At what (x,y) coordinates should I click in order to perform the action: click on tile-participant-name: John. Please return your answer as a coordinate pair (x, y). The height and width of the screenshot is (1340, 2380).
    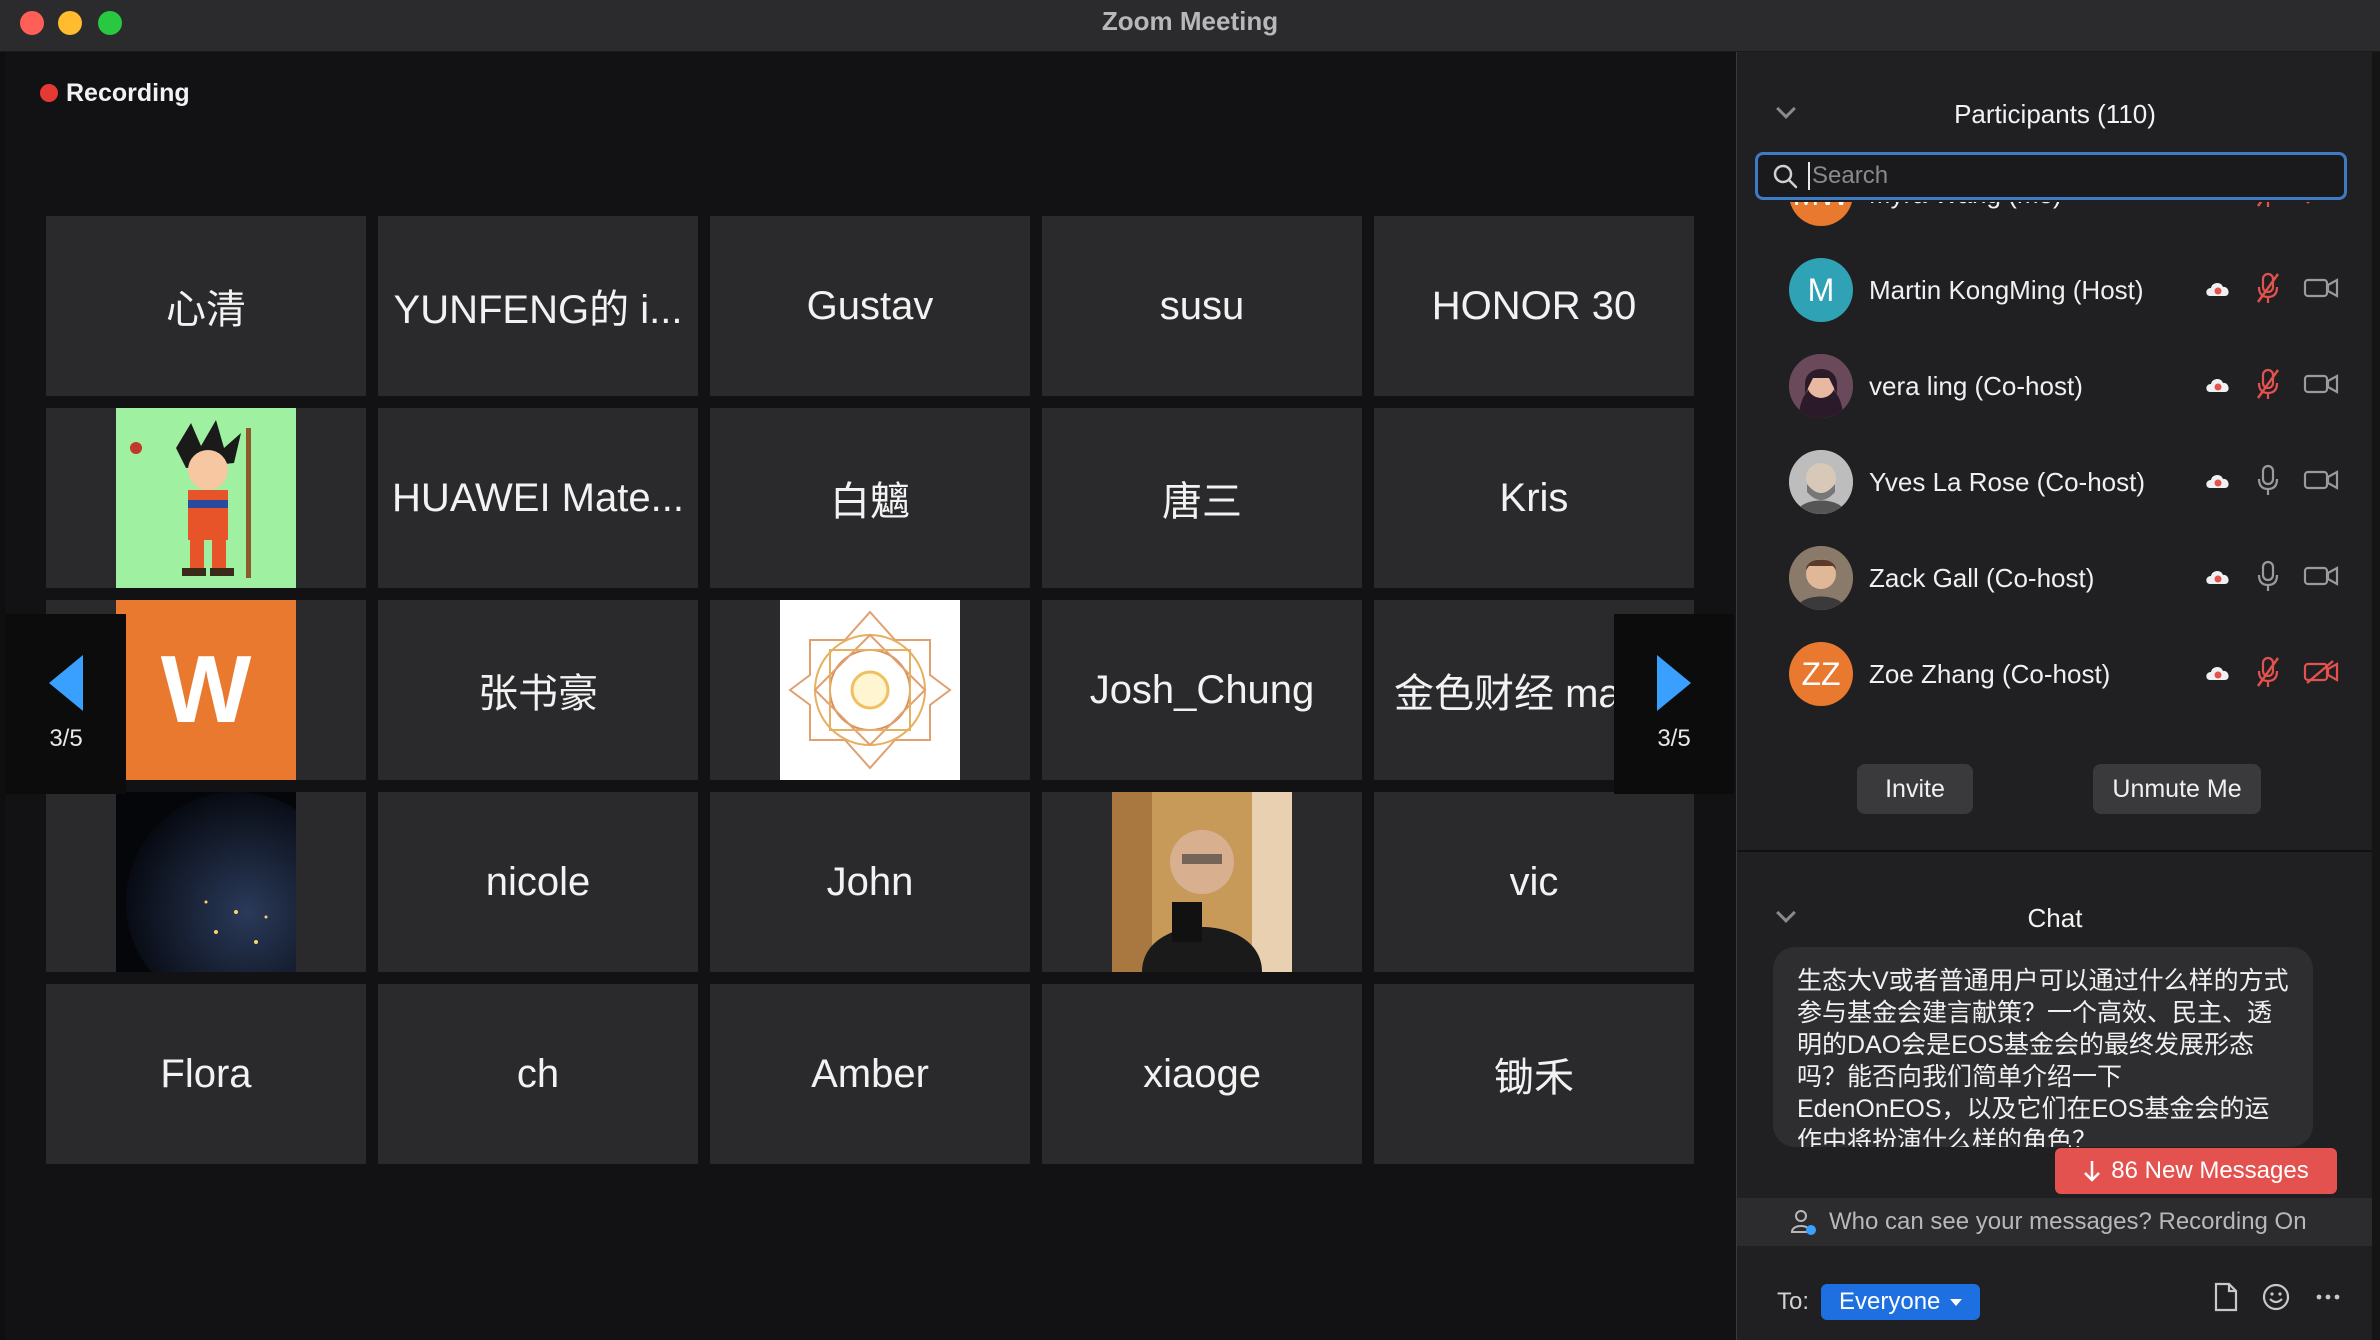
    Looking at the image, I should click on (870, 881).